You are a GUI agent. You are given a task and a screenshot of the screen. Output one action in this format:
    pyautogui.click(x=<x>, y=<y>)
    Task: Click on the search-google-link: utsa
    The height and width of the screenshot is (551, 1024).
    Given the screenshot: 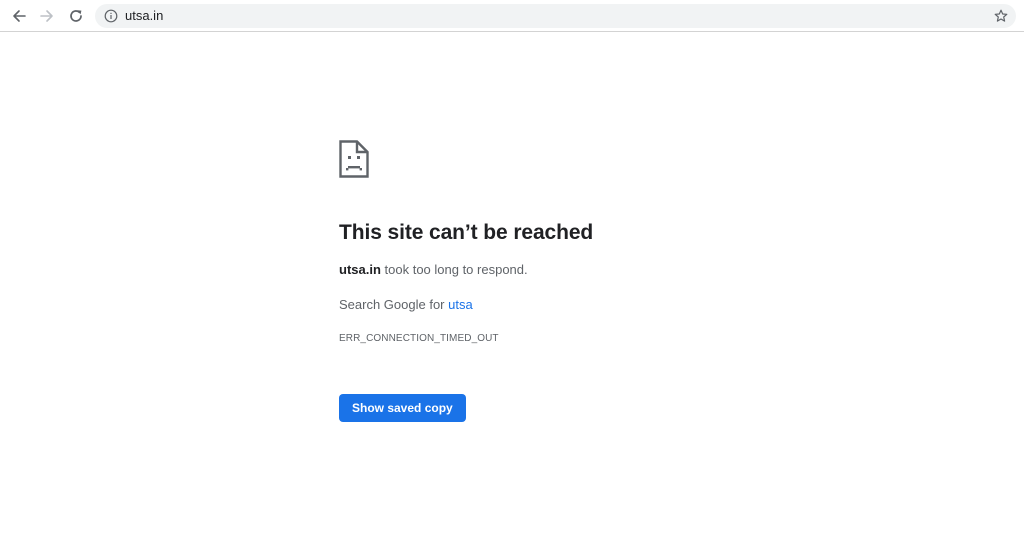 What is the action you would take?
    pyautogui.click(x=460, y=304)
    